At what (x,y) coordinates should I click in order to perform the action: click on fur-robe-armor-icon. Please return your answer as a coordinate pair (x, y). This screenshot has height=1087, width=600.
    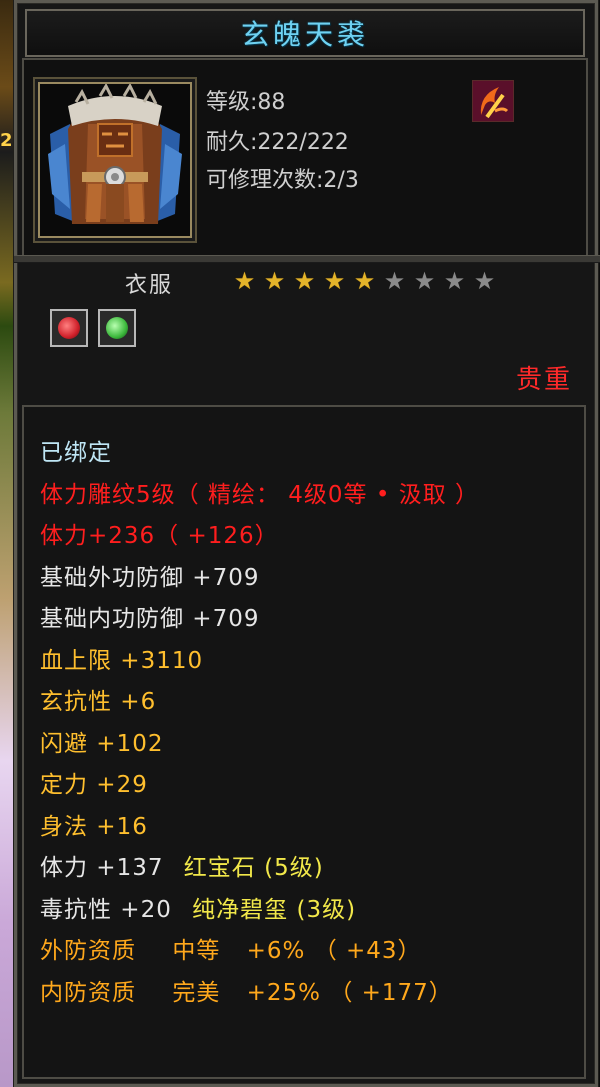
    Looking at the image, I should click on (115, 153).